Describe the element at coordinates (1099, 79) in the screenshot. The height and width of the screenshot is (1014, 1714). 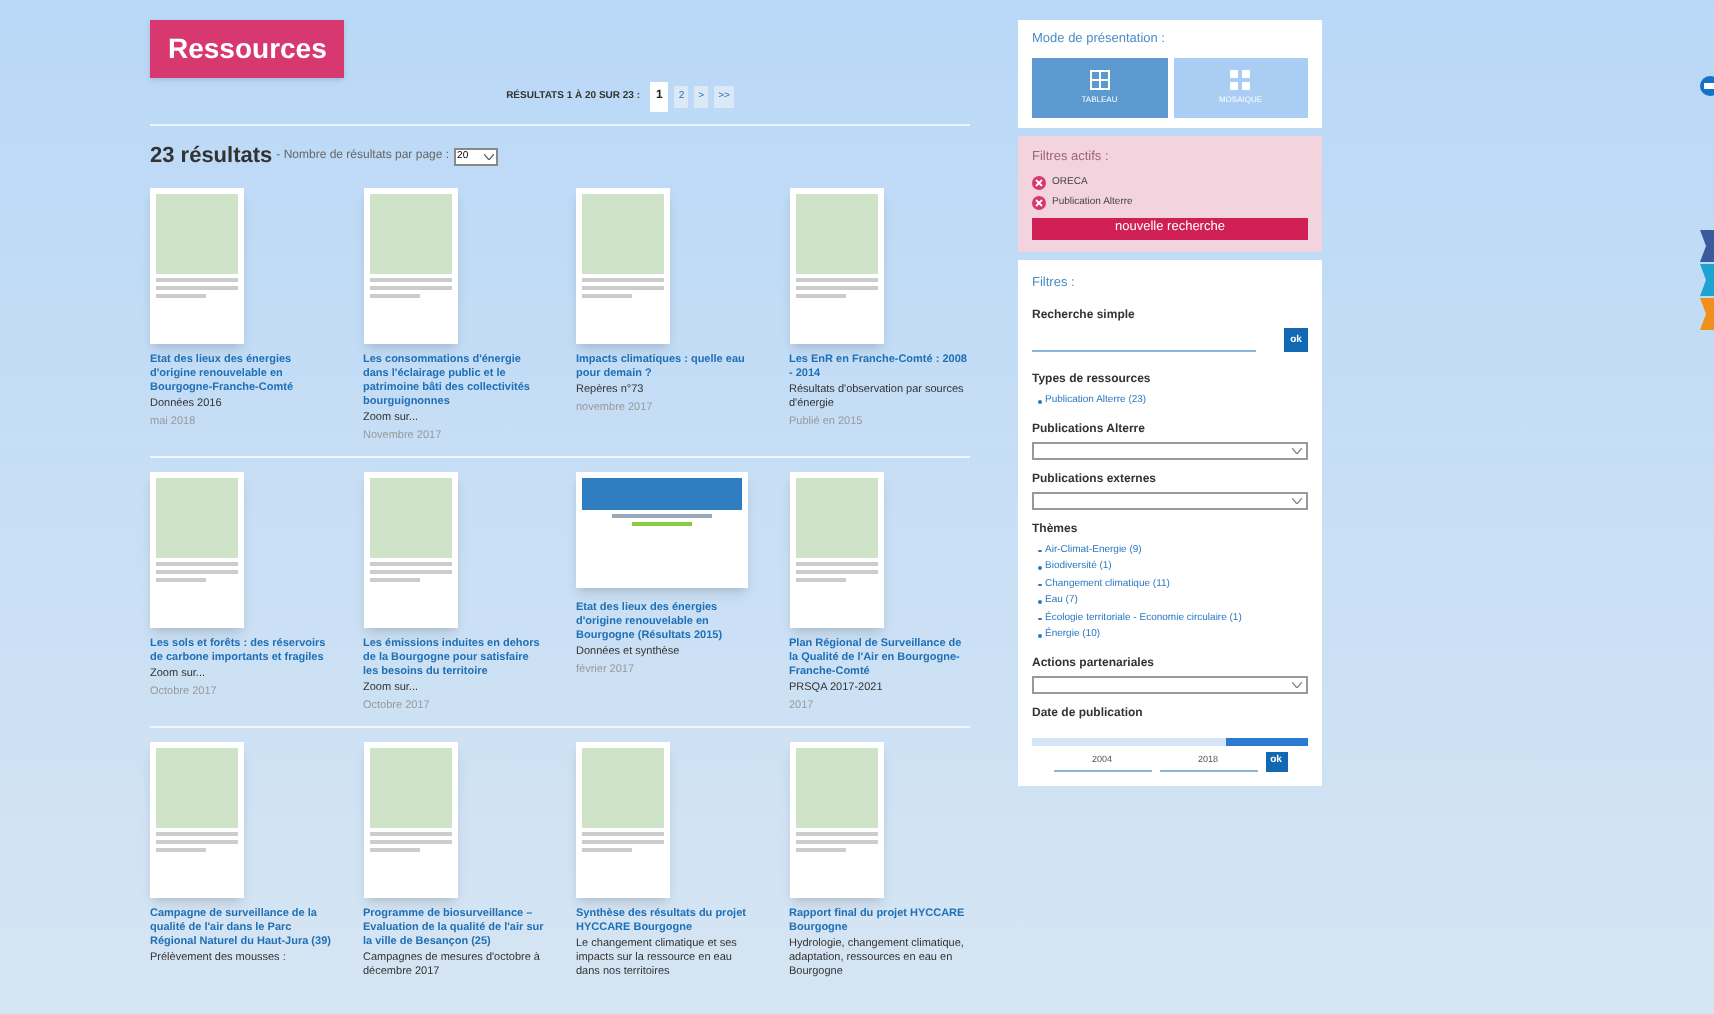
I see `grid-icon` at that location.